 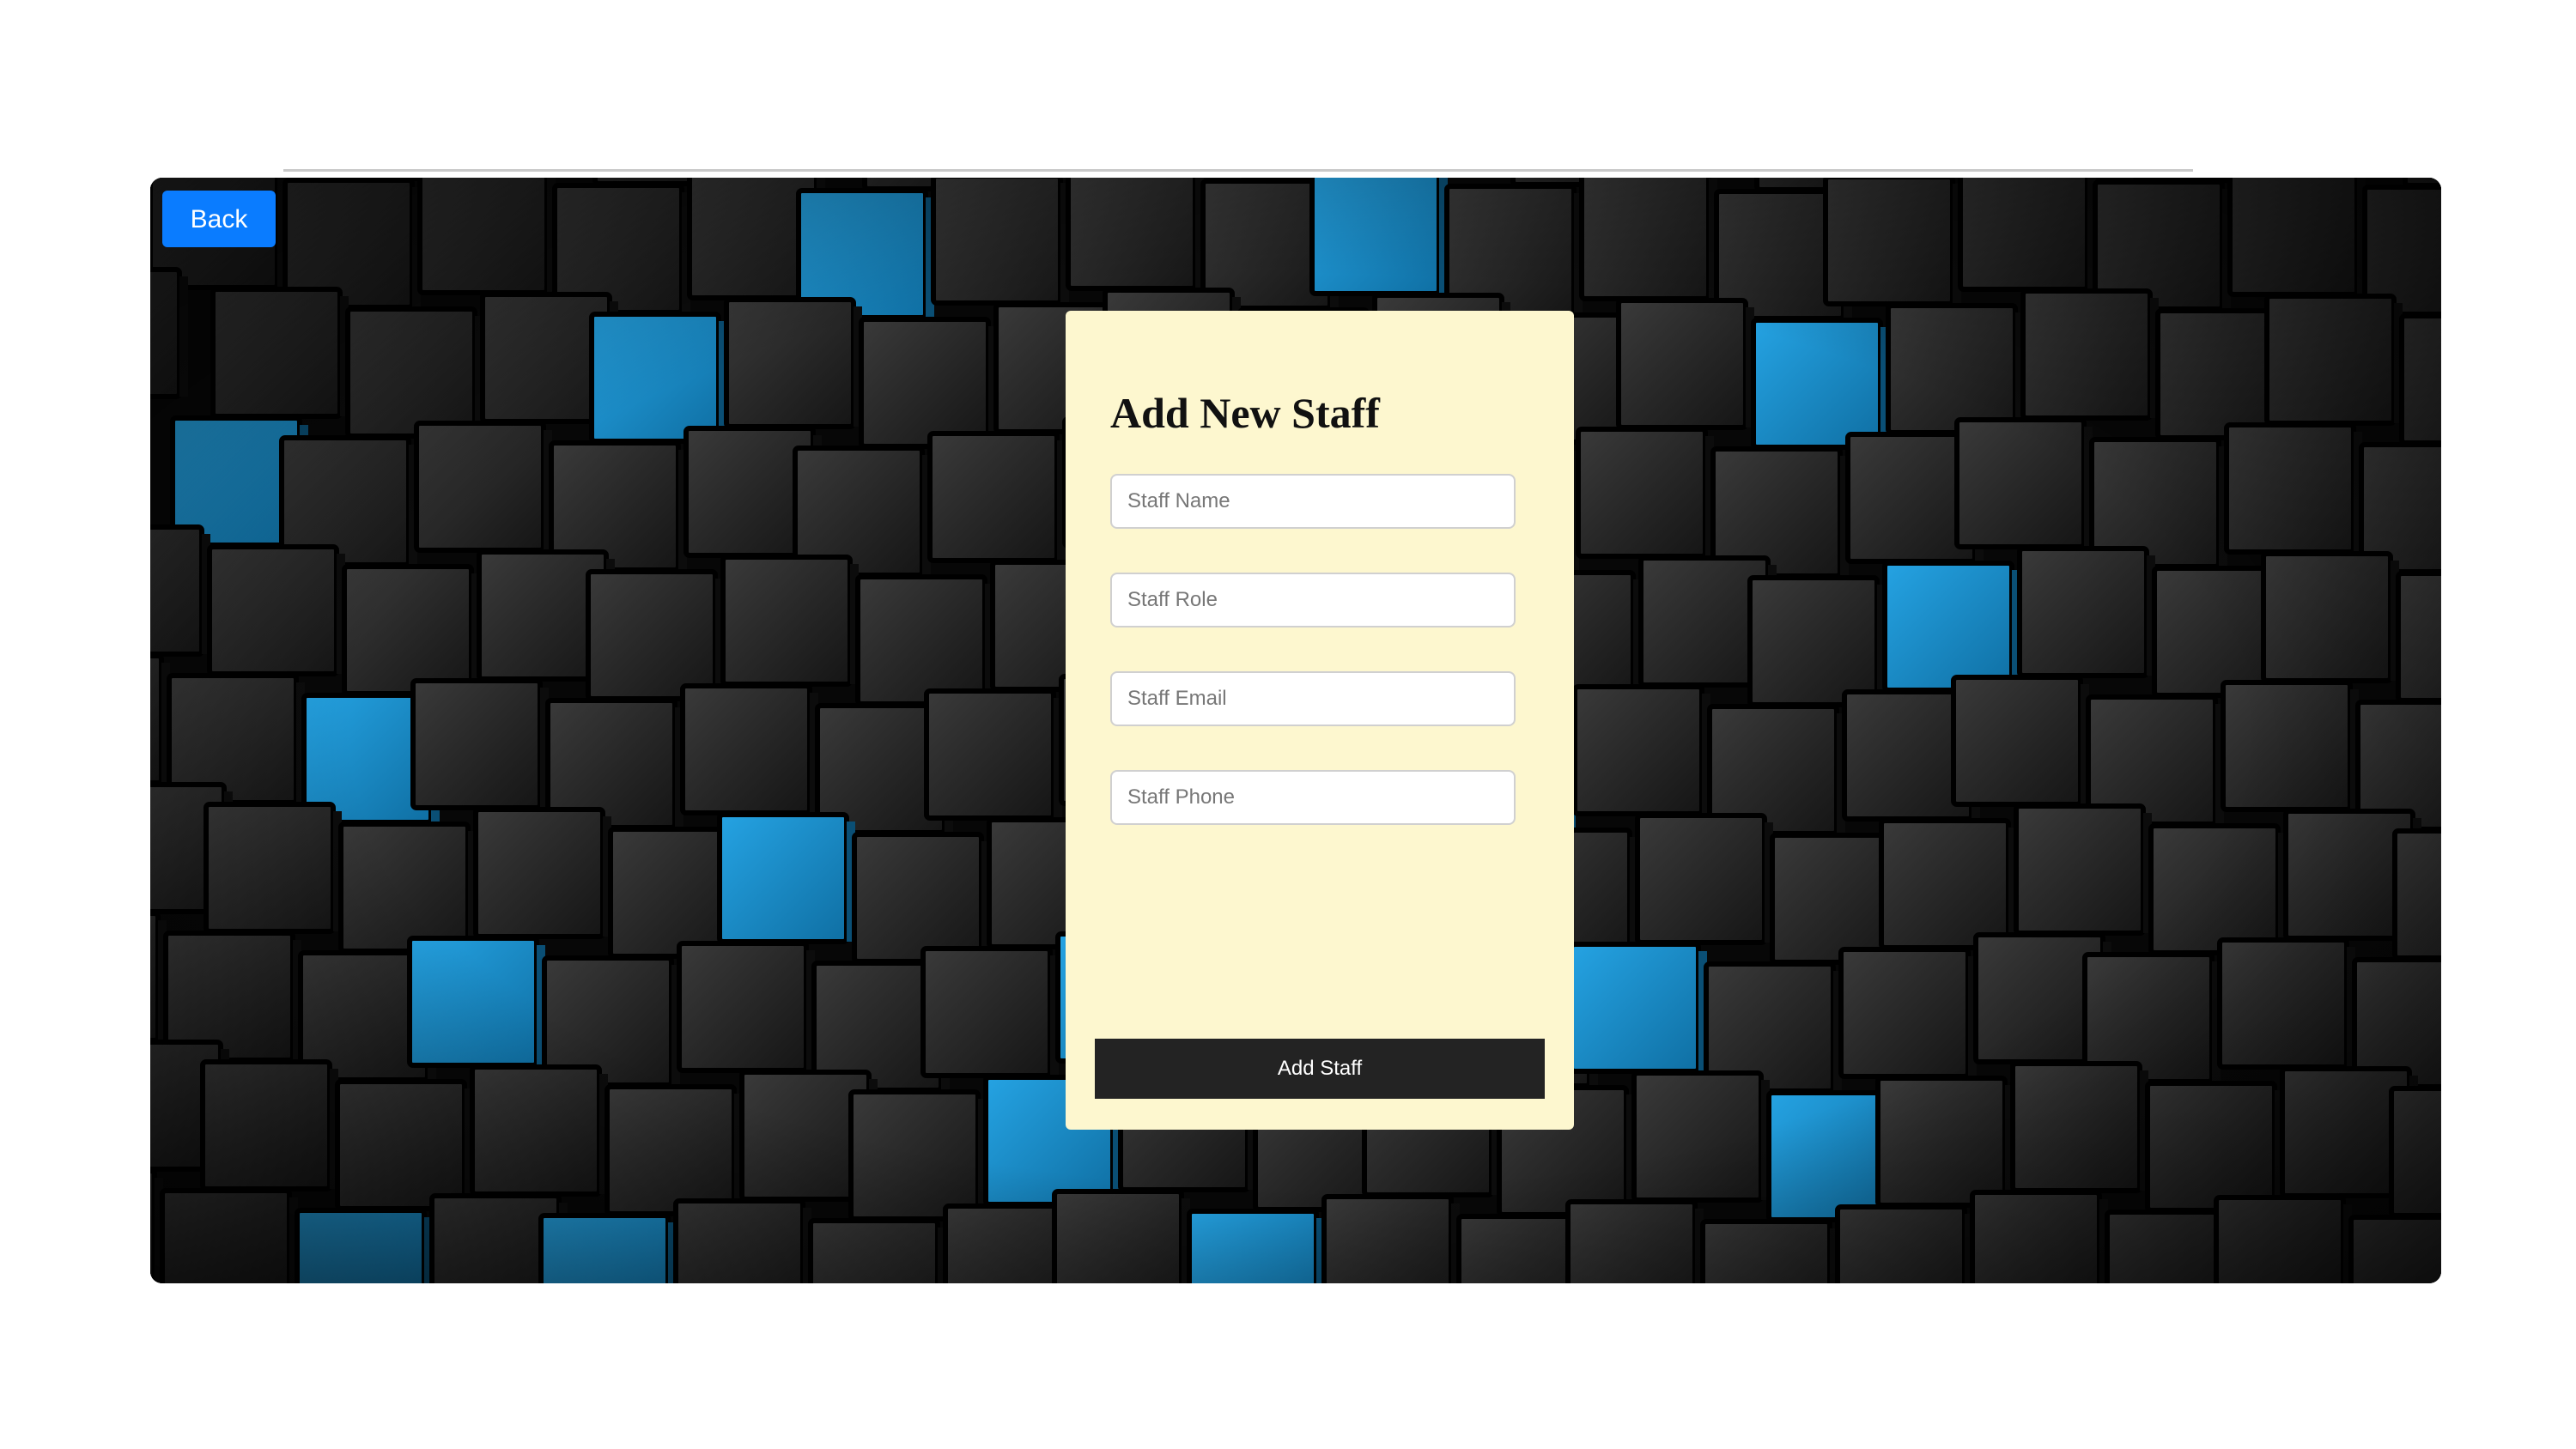 What do you see at coordinates (1313, 501) in the screenshot?
I see `staff-name-input` at bounding box center [1313, 501].